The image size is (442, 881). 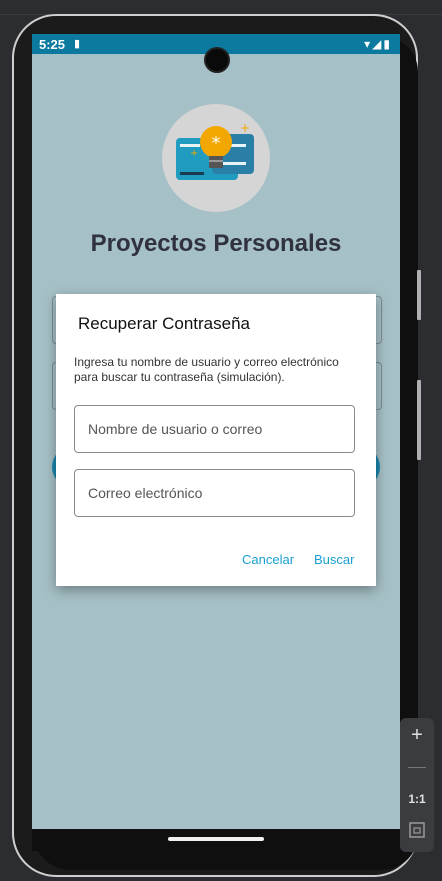 I want to click on cancel-button: Cancelar, so click(x=268, y=559).